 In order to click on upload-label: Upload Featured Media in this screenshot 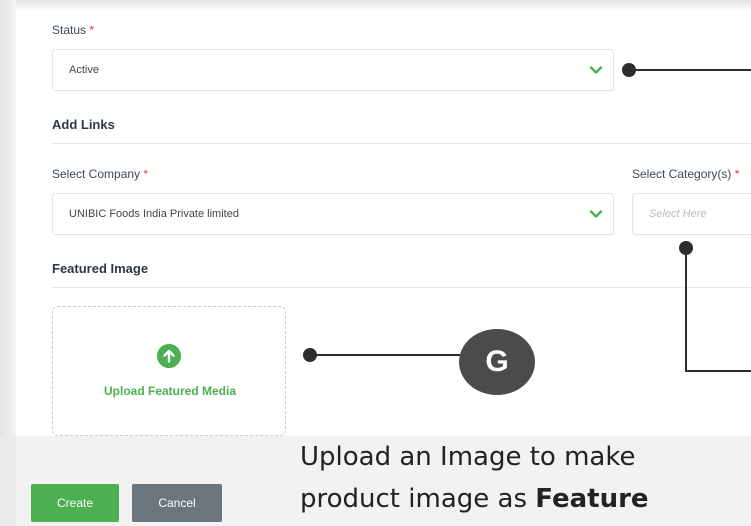, I will do `click(170, 391)`.